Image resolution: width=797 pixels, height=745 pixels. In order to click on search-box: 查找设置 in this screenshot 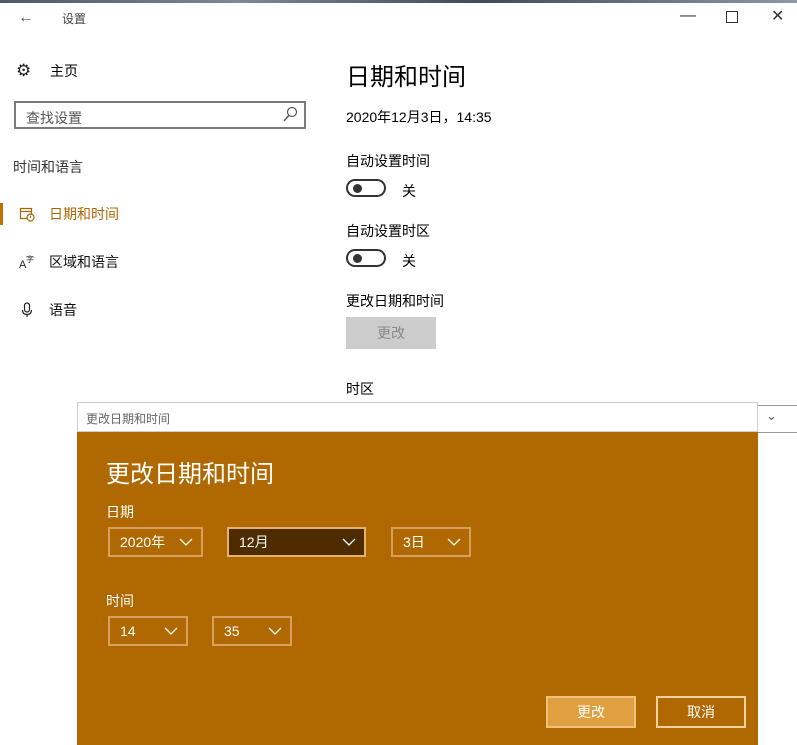, I will do `click(160, 115)`.